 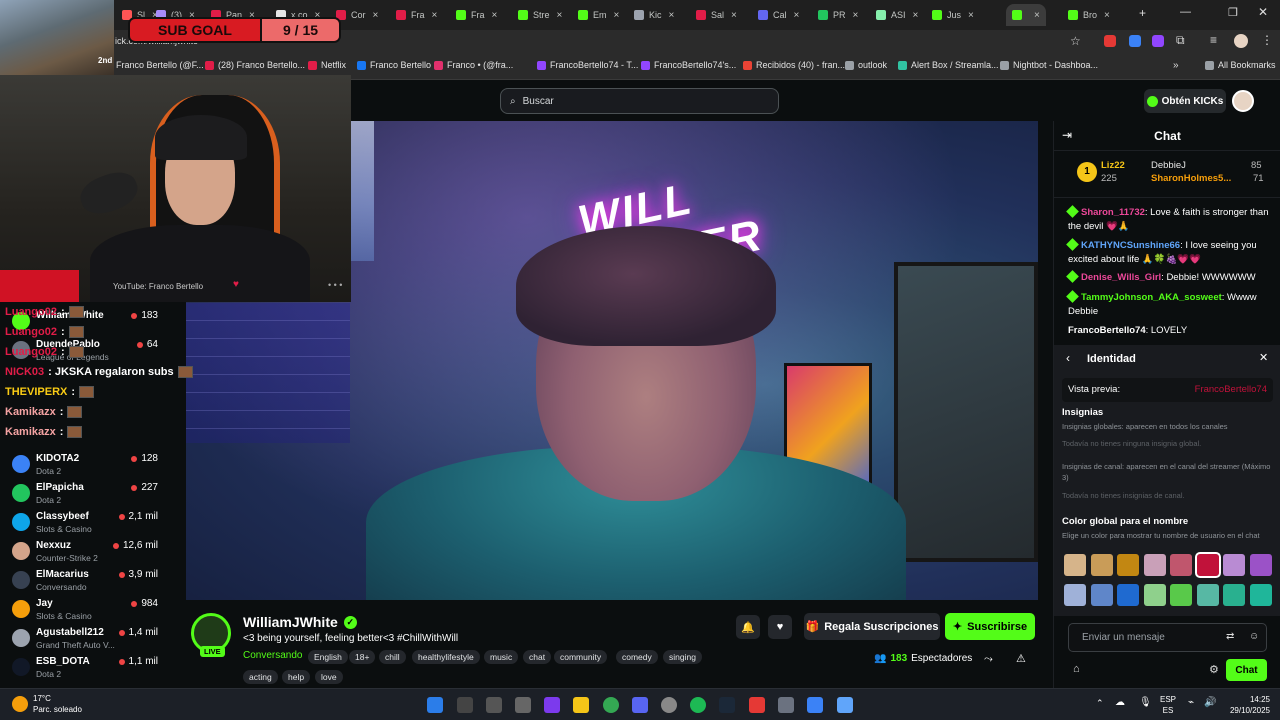 What do you see at coordinates (866, 65) in the screenshot?
I see `bookmark-item: outlook` at bounding box center [866, 65].